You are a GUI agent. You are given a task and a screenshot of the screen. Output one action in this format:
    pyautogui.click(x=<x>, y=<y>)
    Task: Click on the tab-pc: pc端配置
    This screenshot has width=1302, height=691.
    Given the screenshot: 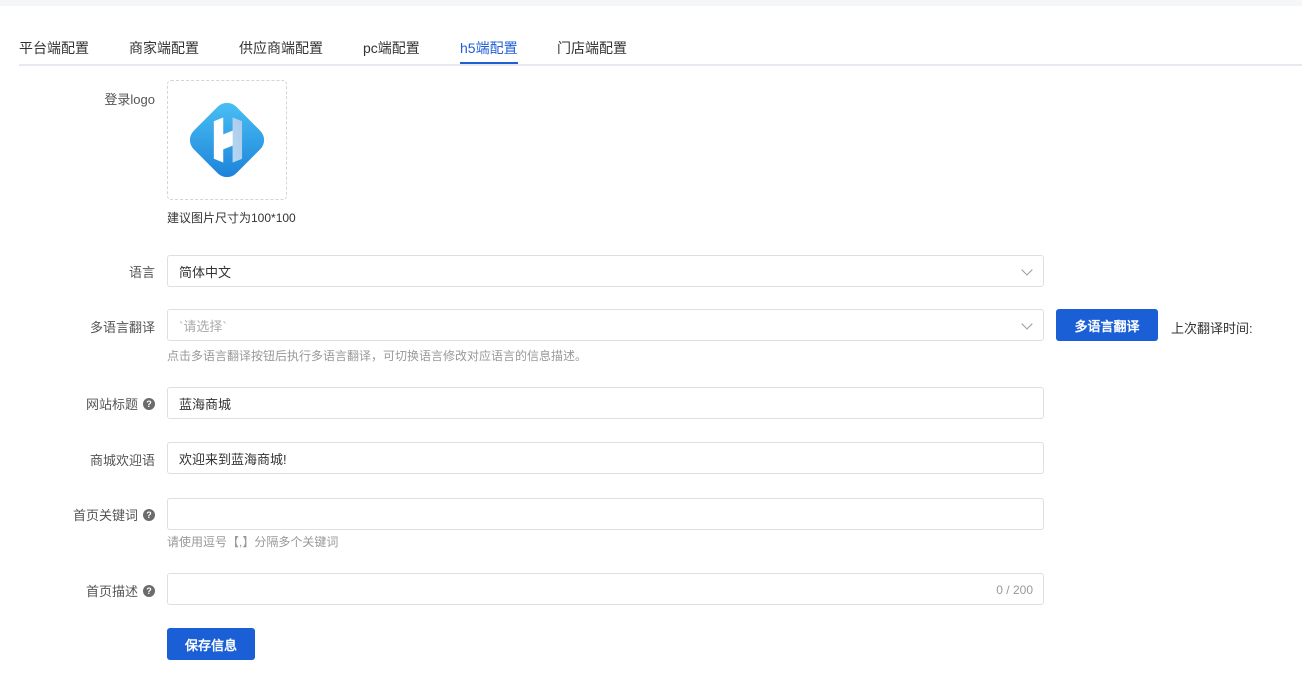 What is the action you would take?
    pyautogui.click(x=391, y=48)
    